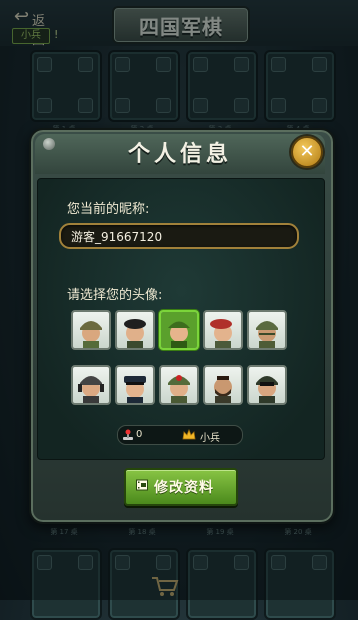 This screenshot has height=620, width=358. What do you see at coordinates (139, 434) in the screenshot?
I see `games-count: 0` at bounding box center [139, 434].